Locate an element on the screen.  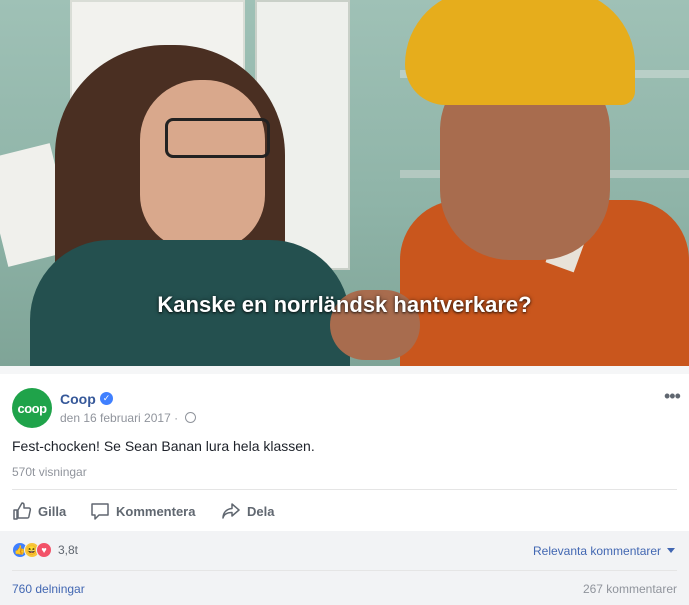
divider-top is located at coordinates (344, 489).